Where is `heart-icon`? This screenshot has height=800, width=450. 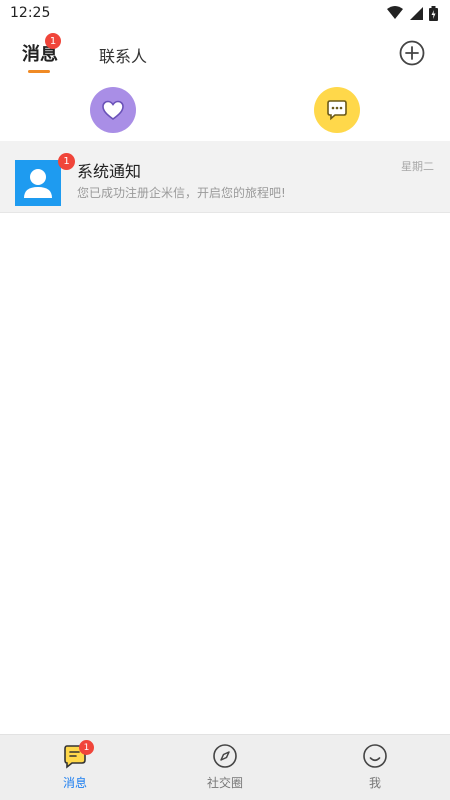
heart-icon is located at coordinates (113, 110).